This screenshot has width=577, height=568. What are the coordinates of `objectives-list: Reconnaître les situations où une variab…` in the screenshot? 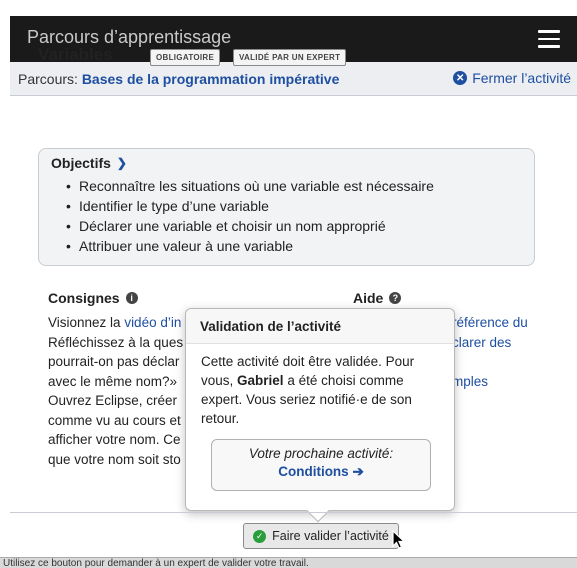 It's located at (250, 216).